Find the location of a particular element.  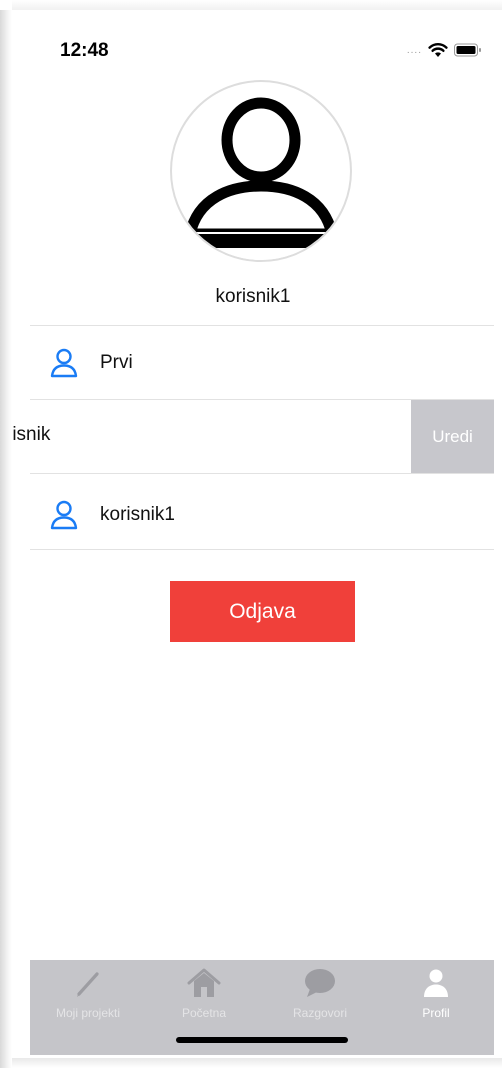

battery-icon is located at coordinates (468, 50).